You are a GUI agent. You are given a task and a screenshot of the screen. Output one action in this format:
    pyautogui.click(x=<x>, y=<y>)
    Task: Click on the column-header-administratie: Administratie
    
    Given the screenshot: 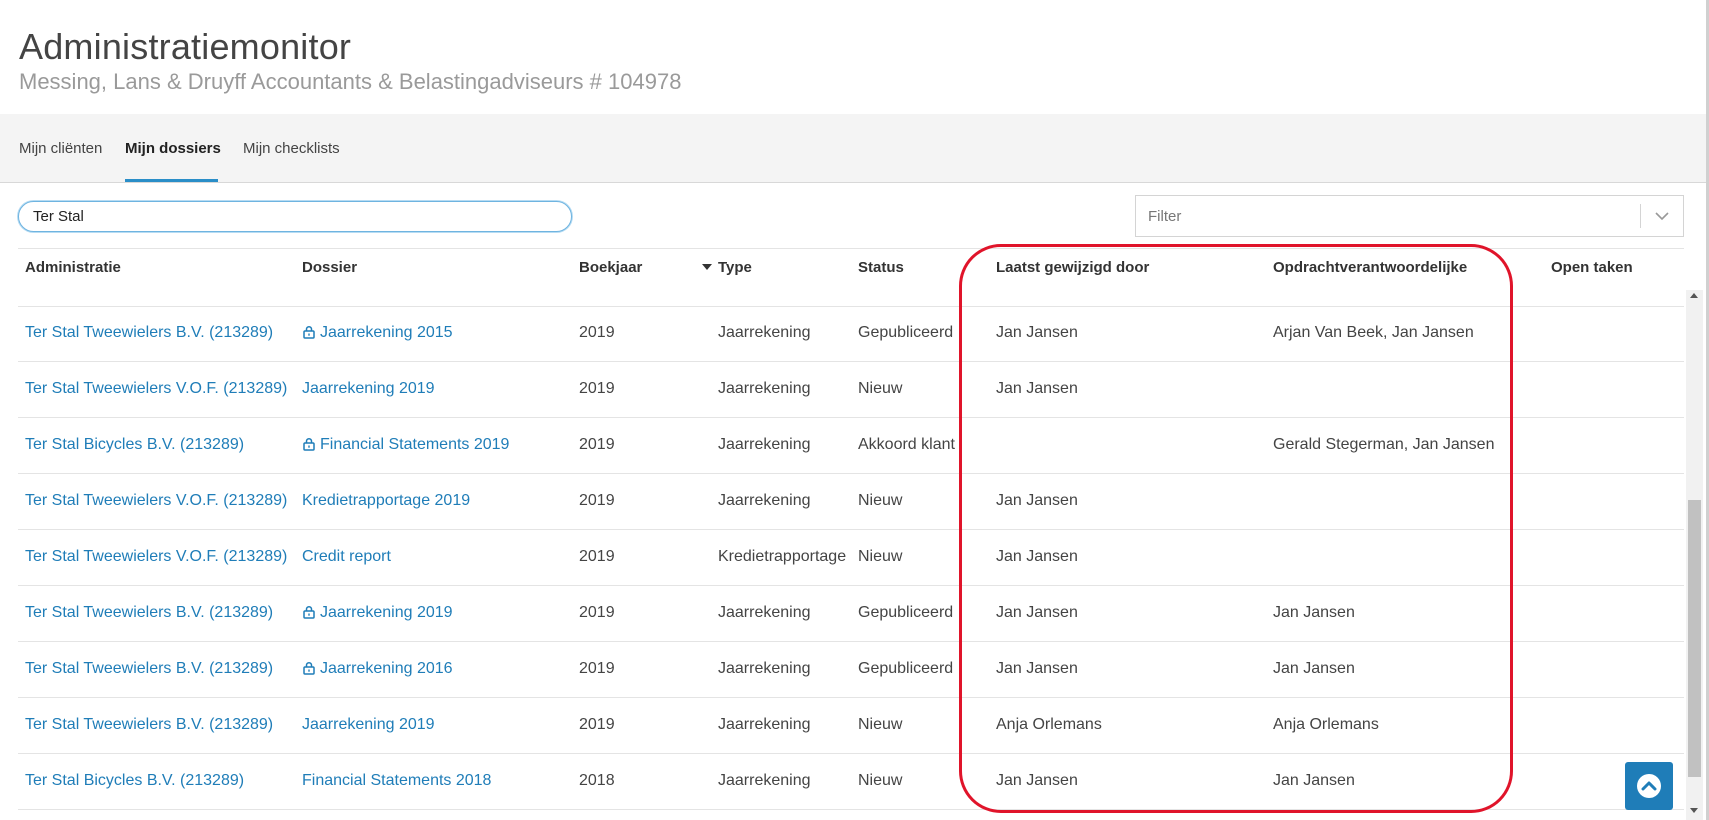 What is the action you would take?
    pyautogui.click(x=73, y=267)
    